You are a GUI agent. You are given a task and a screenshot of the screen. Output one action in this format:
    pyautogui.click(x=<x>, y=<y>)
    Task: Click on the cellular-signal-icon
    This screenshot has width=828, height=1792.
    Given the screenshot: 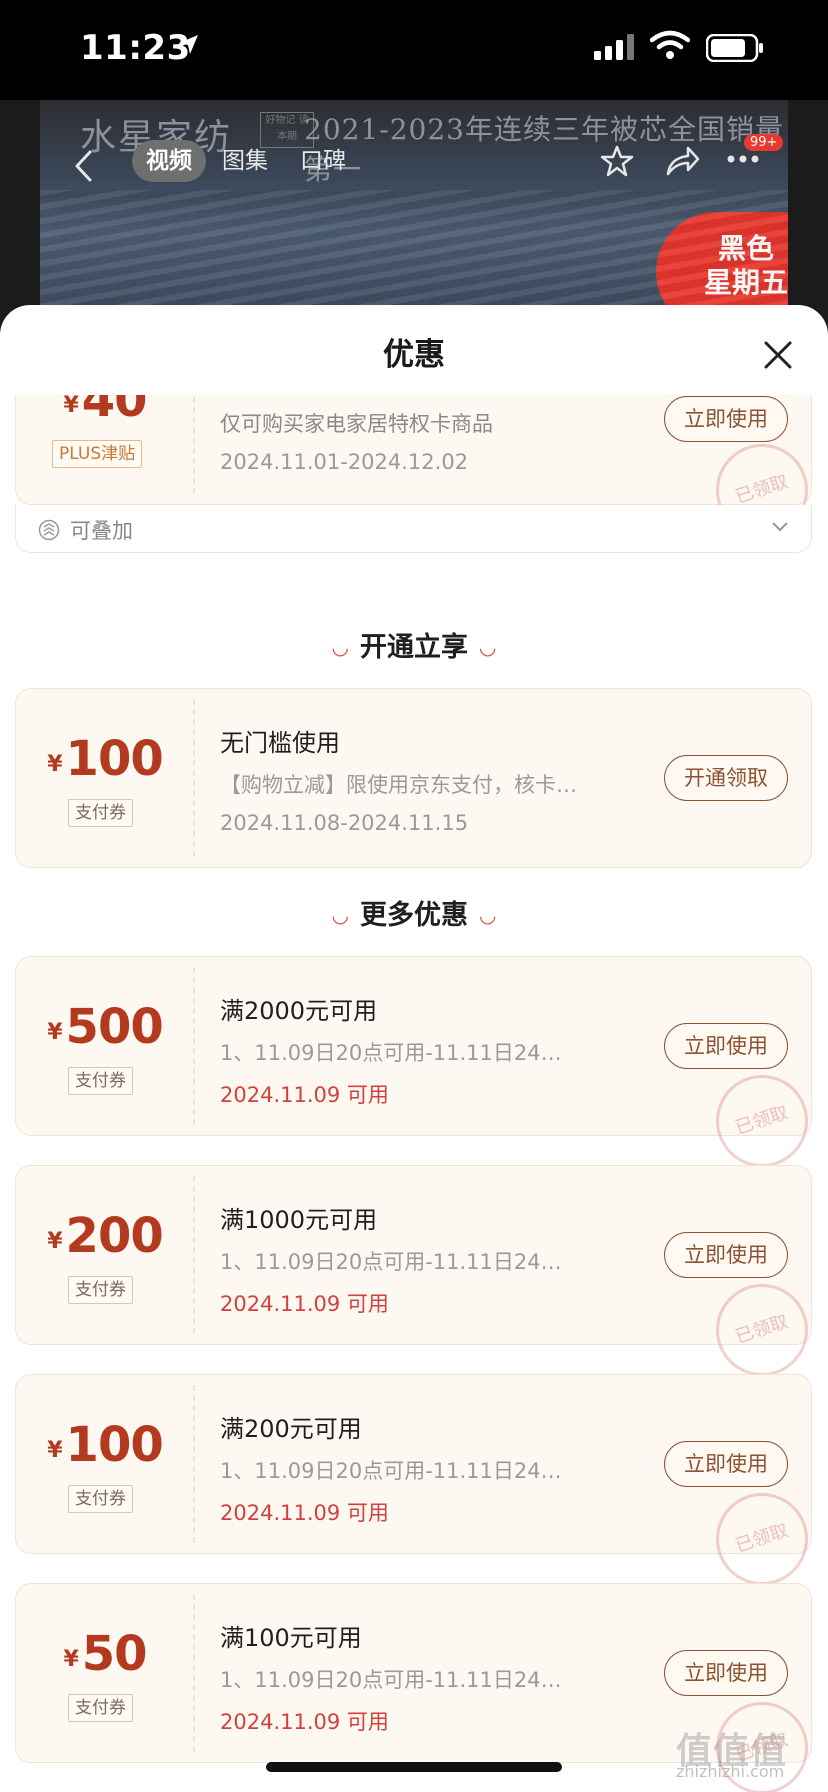 What is the action you would take?
    pyautogui.click(x=614, y=47)
    